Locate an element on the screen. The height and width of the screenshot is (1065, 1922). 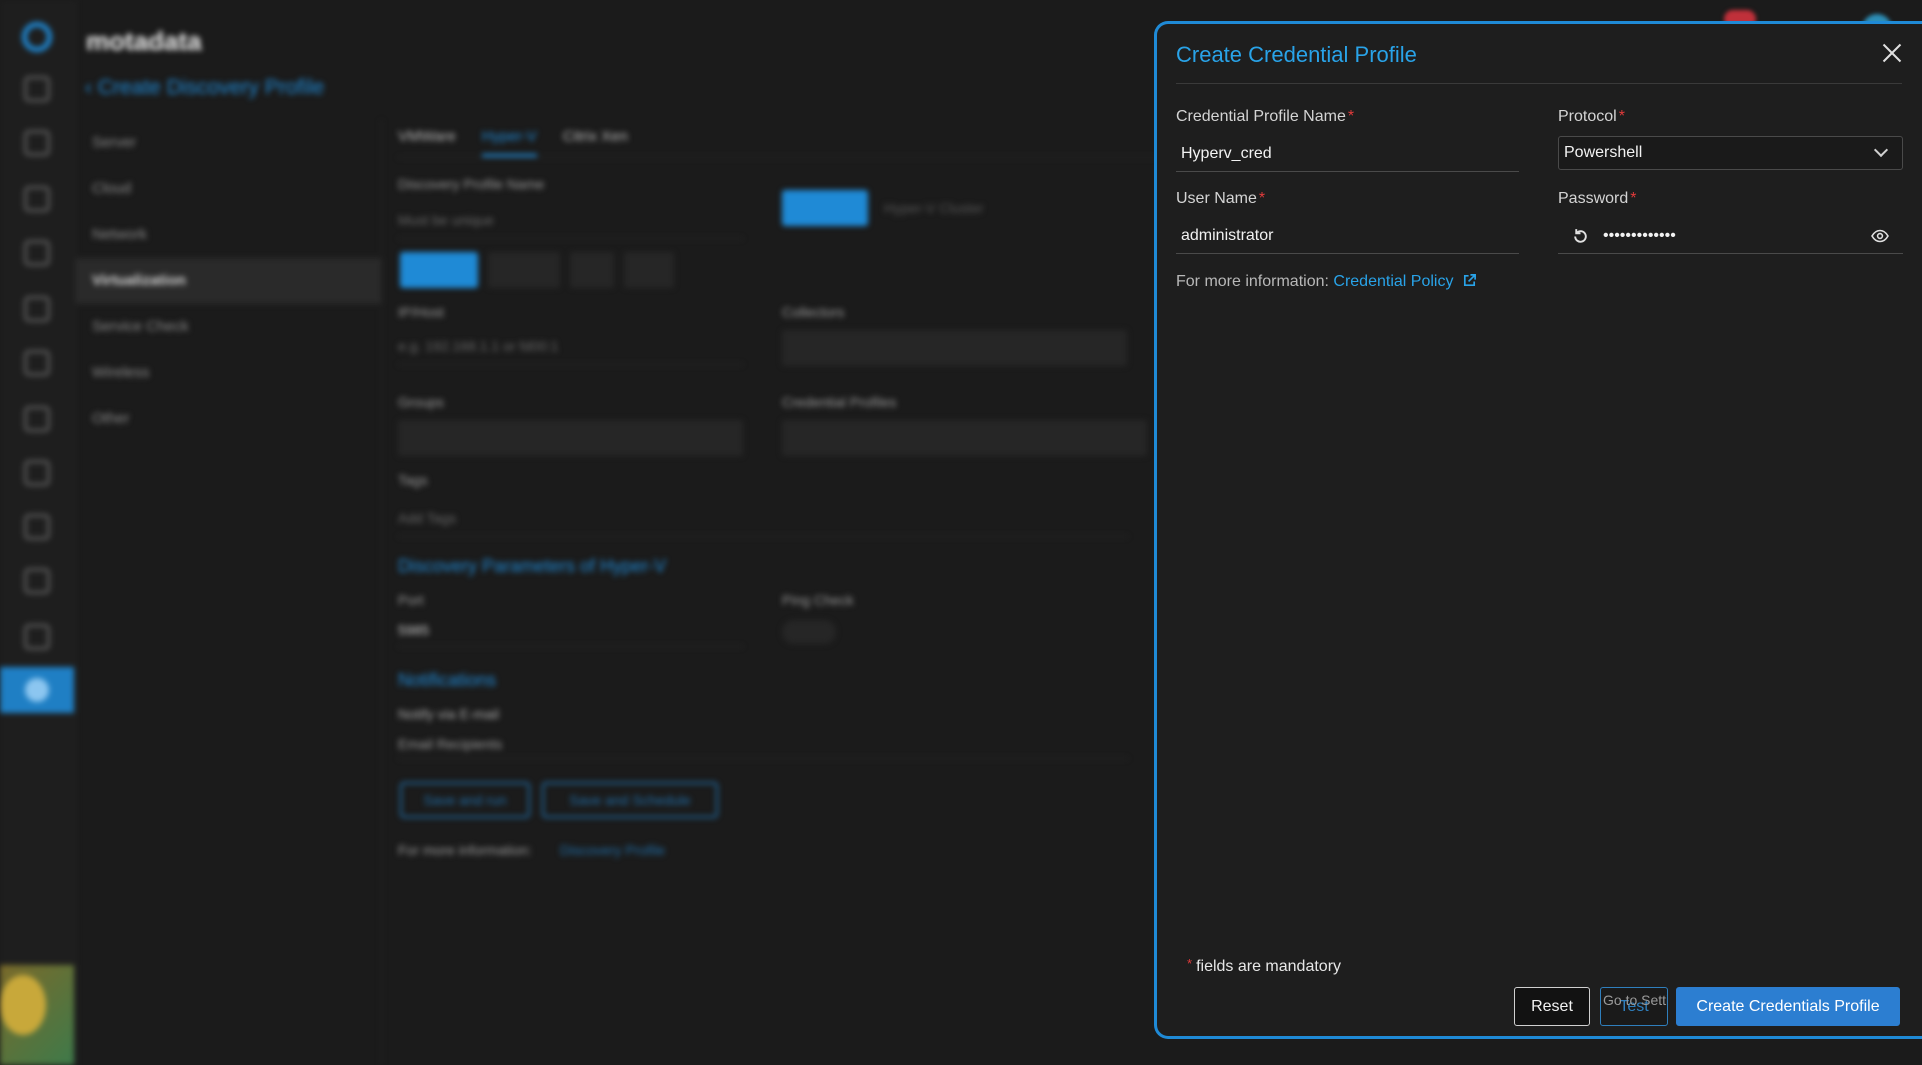
credential-profiles-select is located at coordinates (964, 438).